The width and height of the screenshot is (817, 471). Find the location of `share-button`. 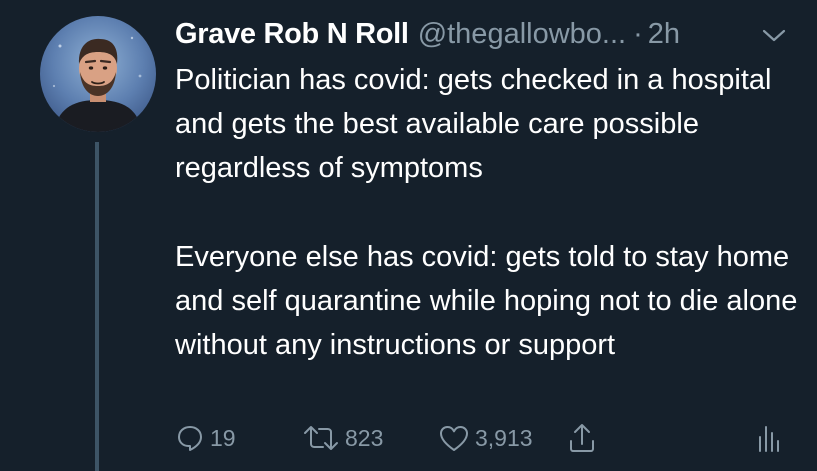

share-button is located at coordinates (582, 438).